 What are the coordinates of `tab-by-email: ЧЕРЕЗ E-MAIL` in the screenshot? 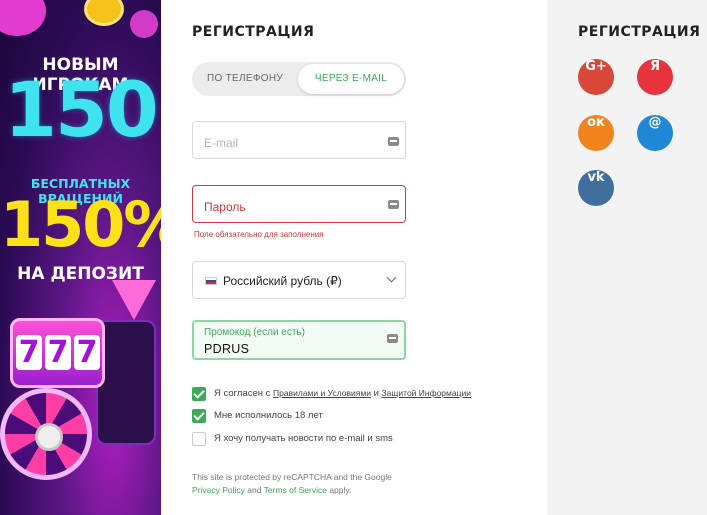 It's located at (351, 79).